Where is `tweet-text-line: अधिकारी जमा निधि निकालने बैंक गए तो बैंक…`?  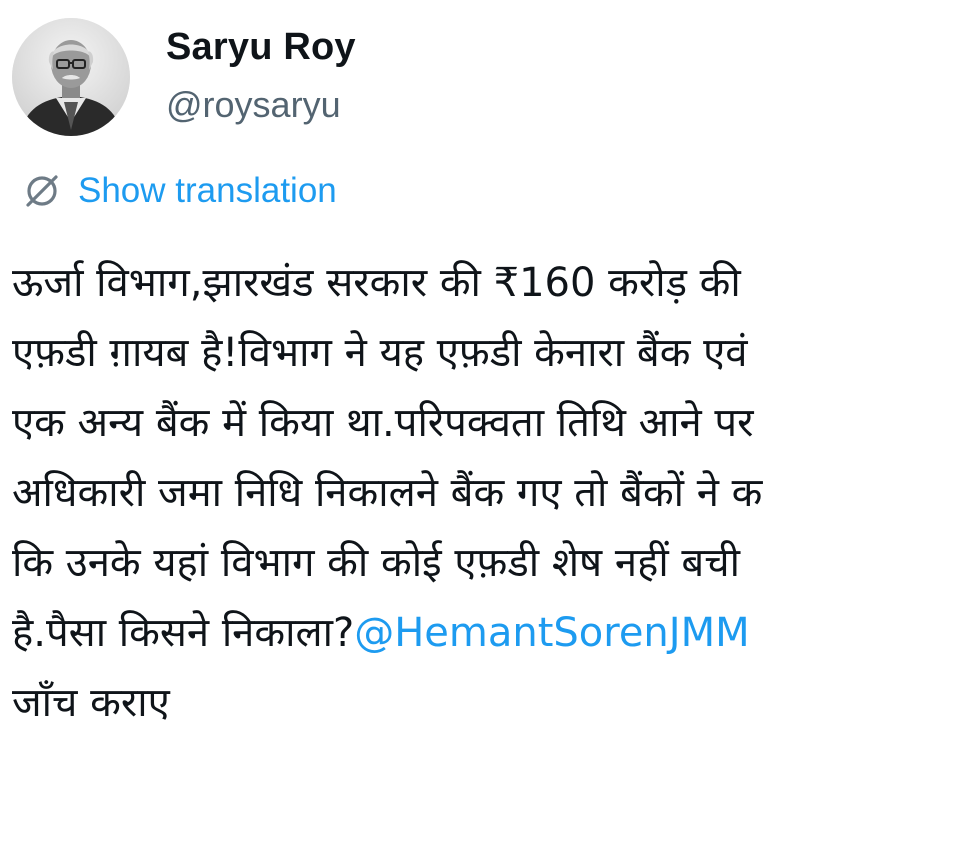
tweet-text-line: अधिकारी जमा निधि निकालने बैंक गए तो बैंक… is located at coordinates (387, 493).